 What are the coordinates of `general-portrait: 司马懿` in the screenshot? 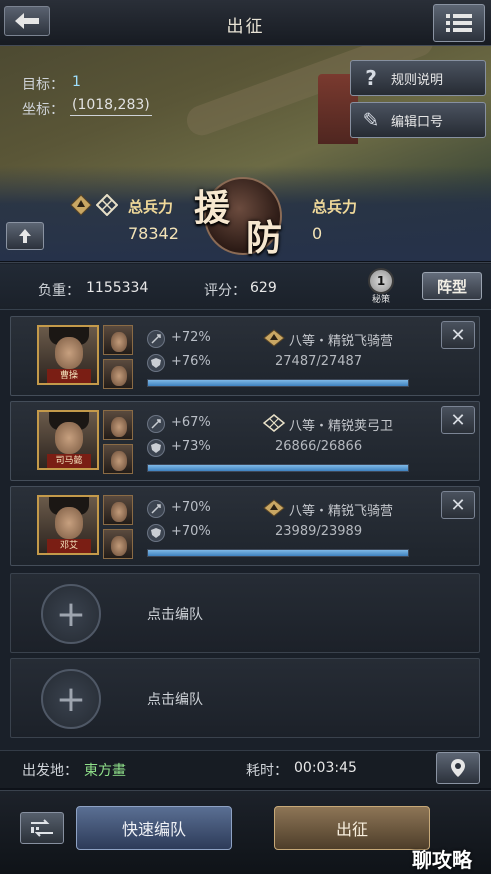 It's located at (68, 440).